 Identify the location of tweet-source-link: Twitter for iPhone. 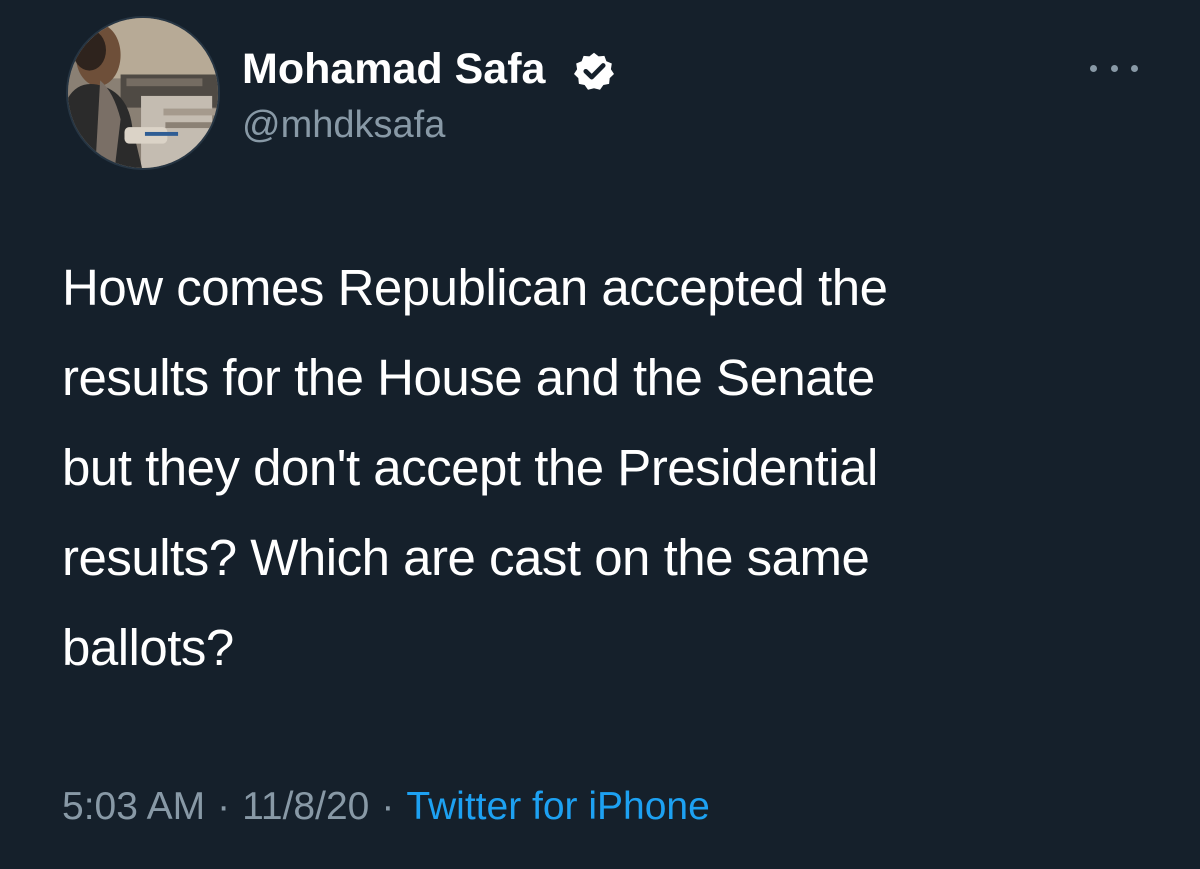
(557, 807).